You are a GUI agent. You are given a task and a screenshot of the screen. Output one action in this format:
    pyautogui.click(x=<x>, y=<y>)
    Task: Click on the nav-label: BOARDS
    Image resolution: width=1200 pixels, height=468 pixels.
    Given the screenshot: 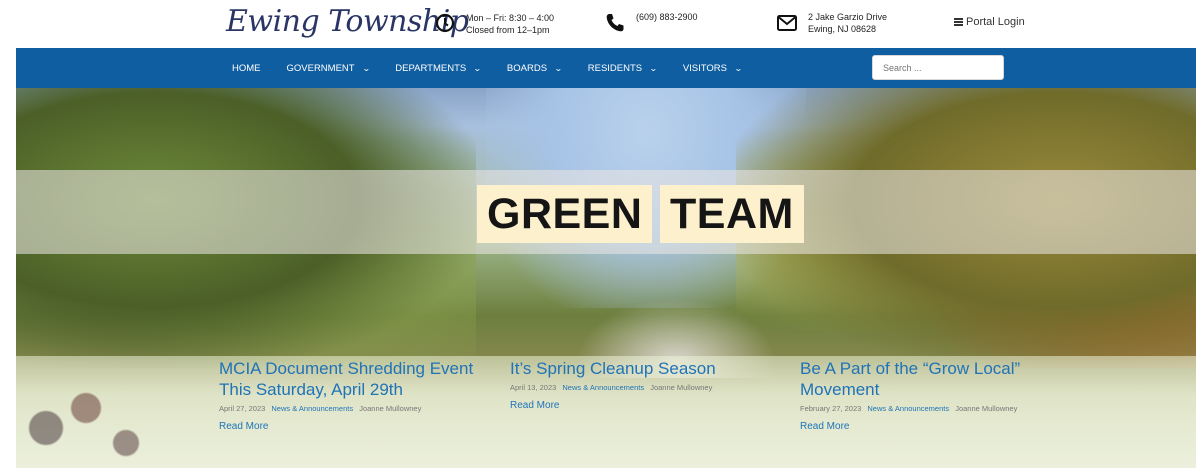 What is the action you would take?
    pyautogui.click(x=527, y=68)
    